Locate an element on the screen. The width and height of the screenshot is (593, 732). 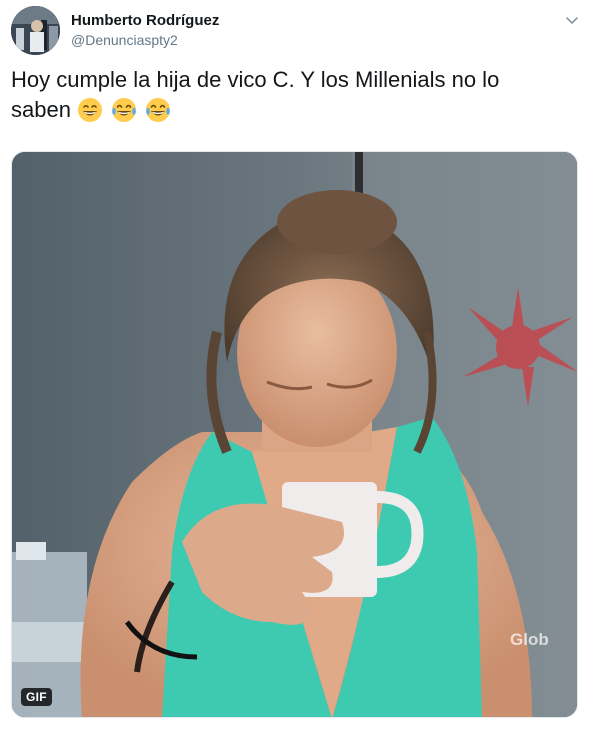
grinning-face-with-smiling-eyes-icon is located at coordinates (90, 110).